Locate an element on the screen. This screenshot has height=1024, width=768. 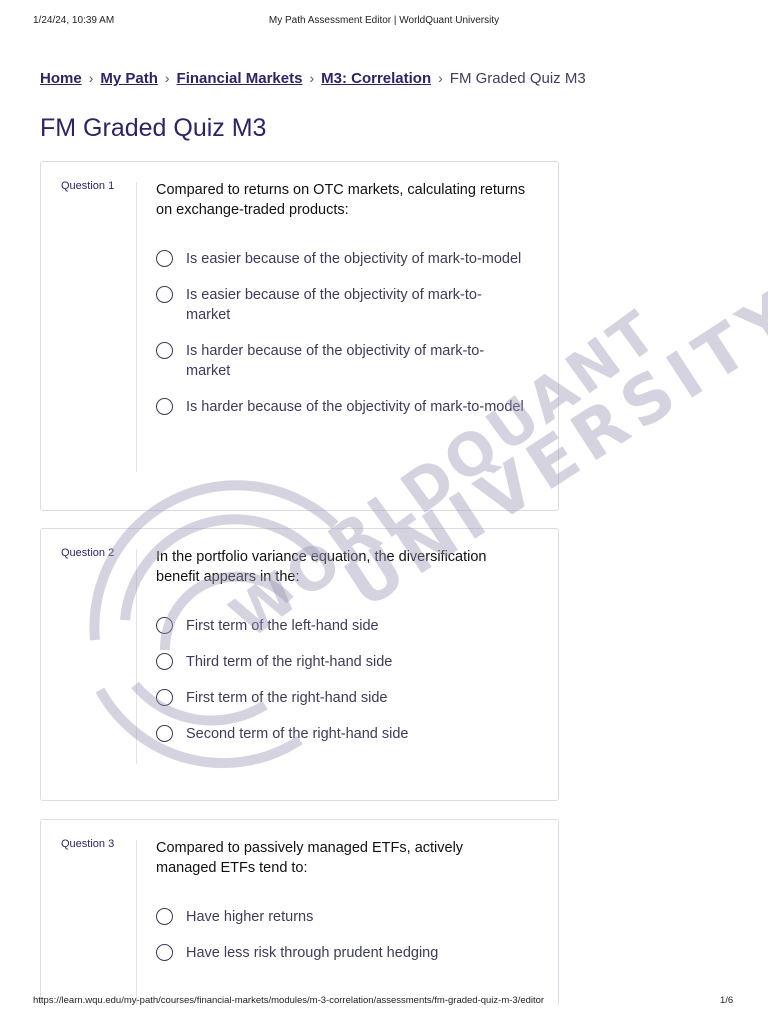
answer-option-label: Third term of the right-hand side is located at coordinates (289, 662).